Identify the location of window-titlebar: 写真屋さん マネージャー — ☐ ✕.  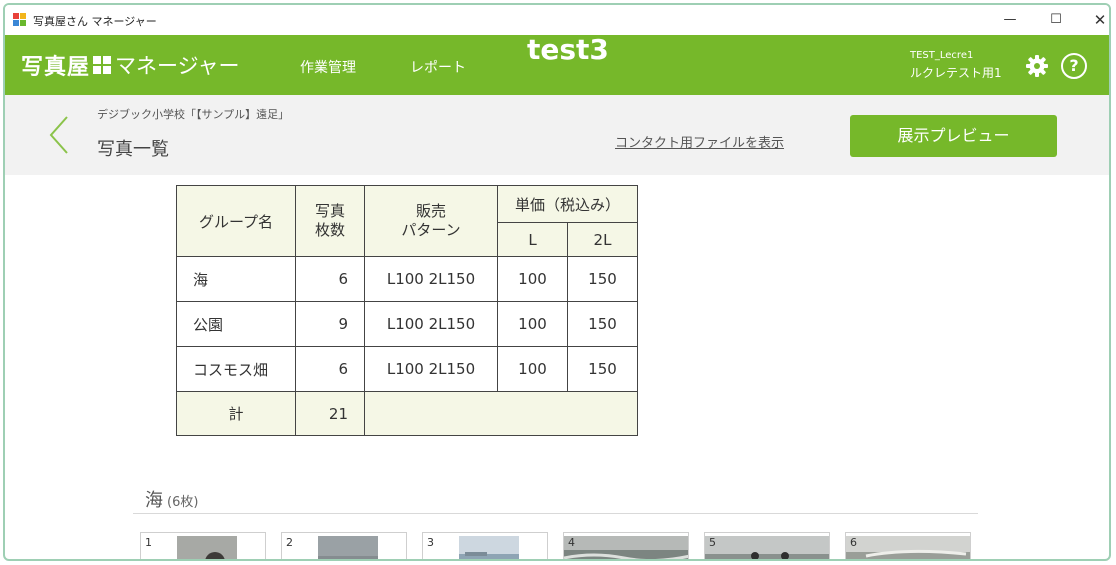
(557, 20).